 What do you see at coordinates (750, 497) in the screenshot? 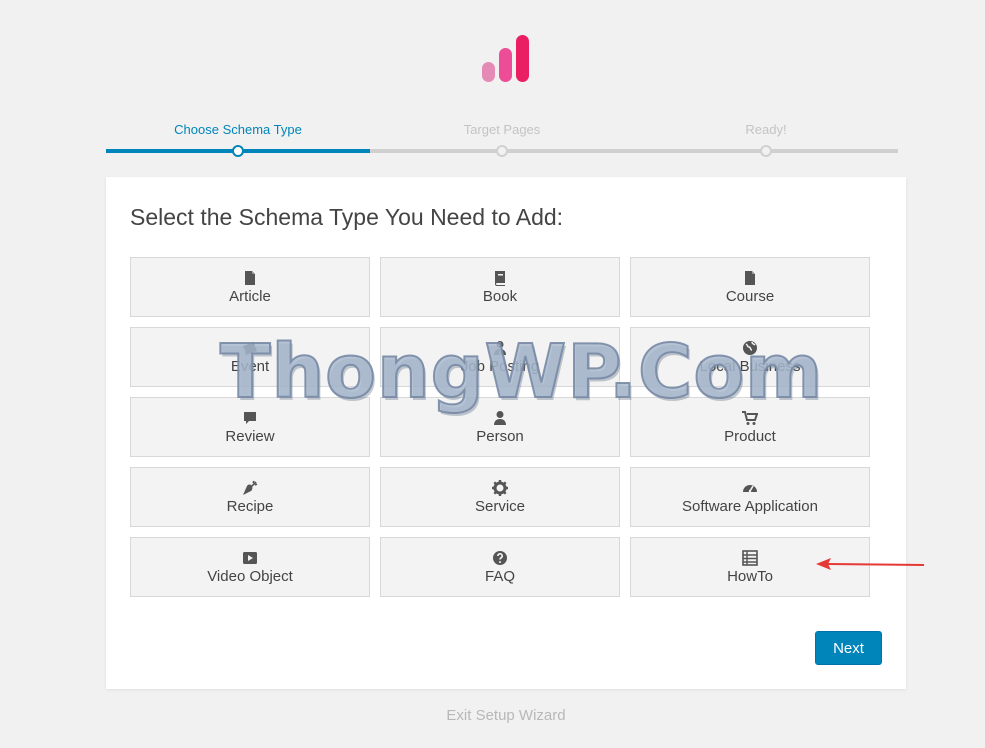
I see `schema-type-software-application-button: Software Application` at bounding box center [750, 497].